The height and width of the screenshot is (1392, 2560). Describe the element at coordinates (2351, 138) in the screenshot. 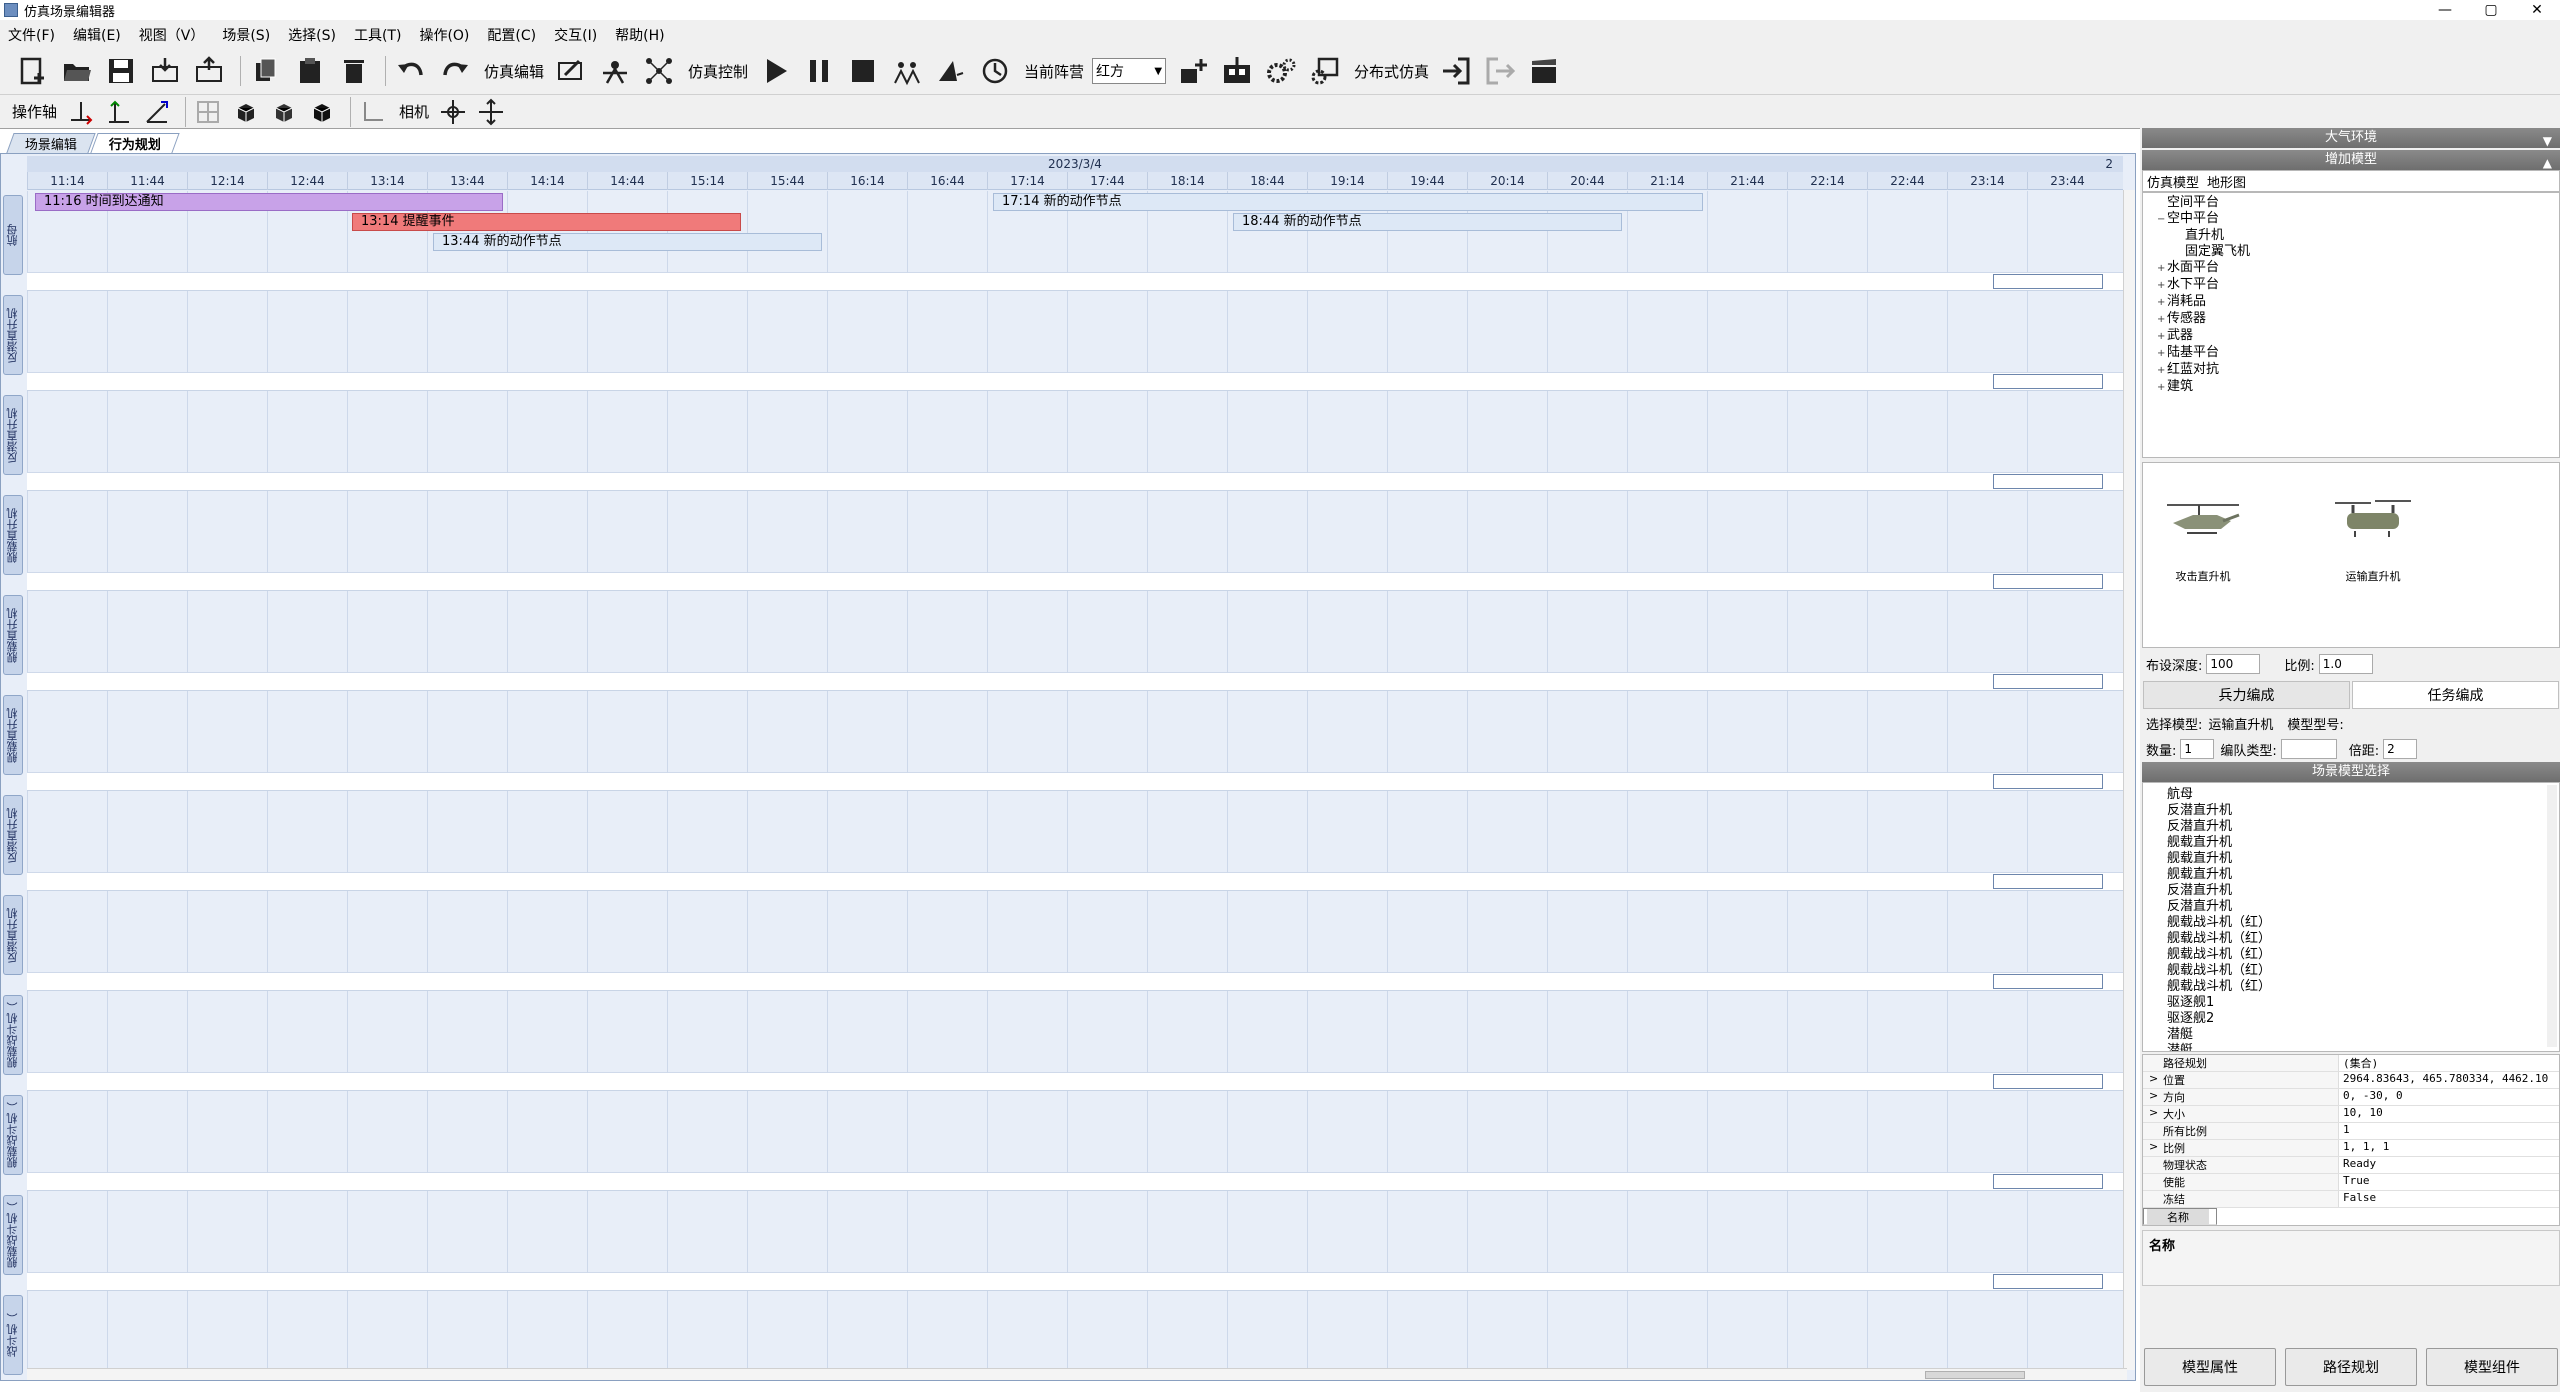

I see `atmosphere-header: 大气环境 ▼` at that location.